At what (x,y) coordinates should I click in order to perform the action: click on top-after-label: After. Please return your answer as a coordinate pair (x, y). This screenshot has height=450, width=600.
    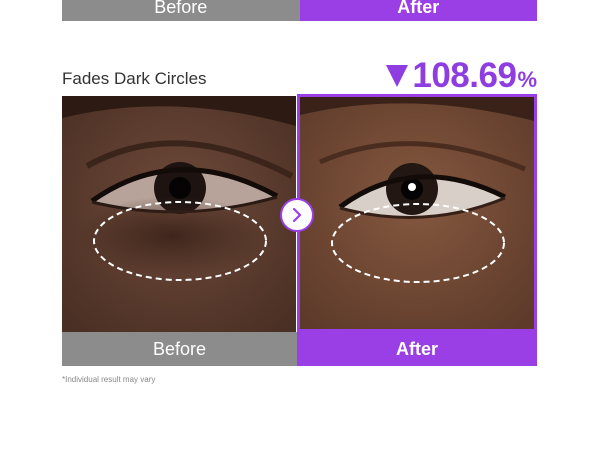
    Looking at the image, I should click on (418, 10).